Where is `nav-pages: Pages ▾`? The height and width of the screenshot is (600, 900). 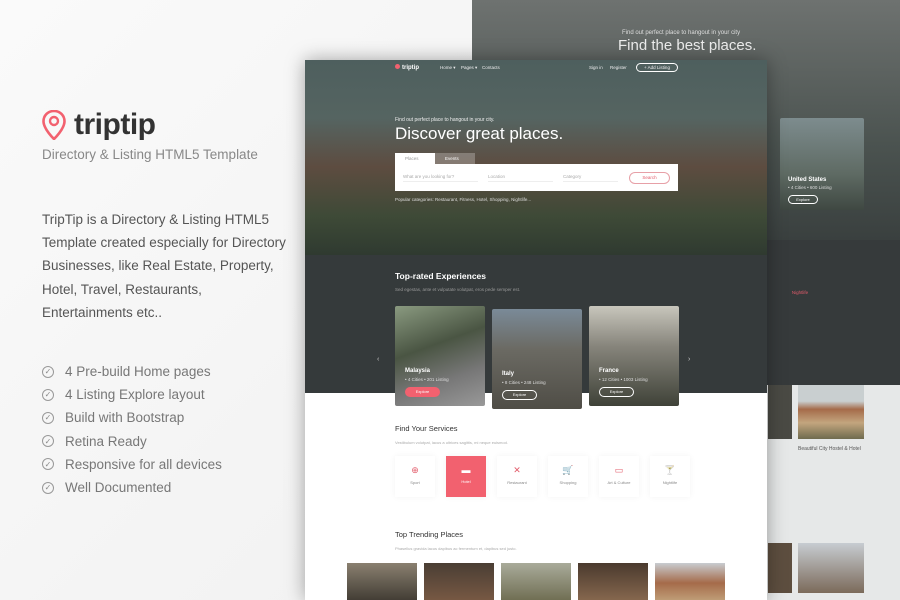
nav-pages: Pages ▾ is located at coordinates (469, 68).